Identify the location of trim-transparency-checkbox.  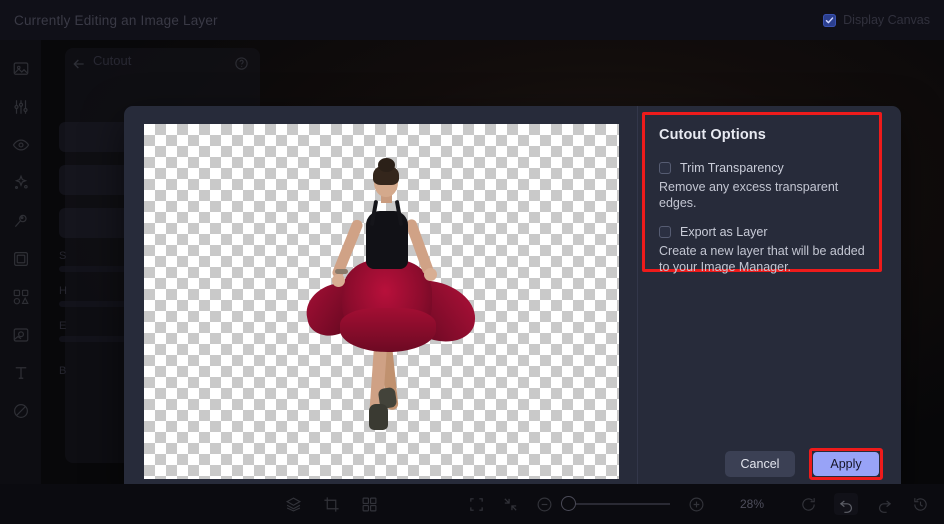
(665, 168).